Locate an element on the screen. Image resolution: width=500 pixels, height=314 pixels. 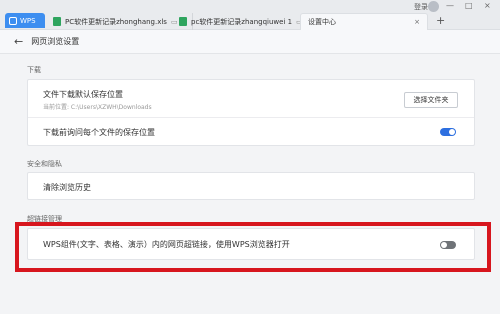
maximize-icon: □ is located at coordinates (469, 5).